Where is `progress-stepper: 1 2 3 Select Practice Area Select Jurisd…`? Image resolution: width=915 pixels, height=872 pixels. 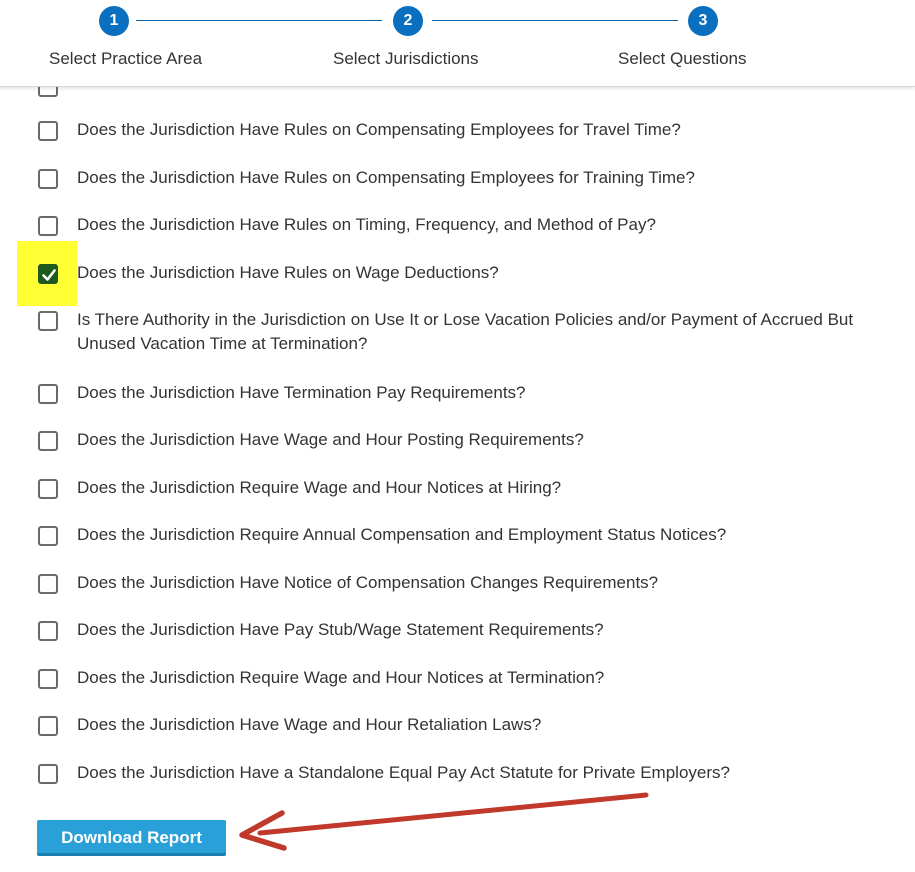 progress-stepper: 1 2 3 Select Practice Area Select Jurisd… is located at coordinates (457, 43).